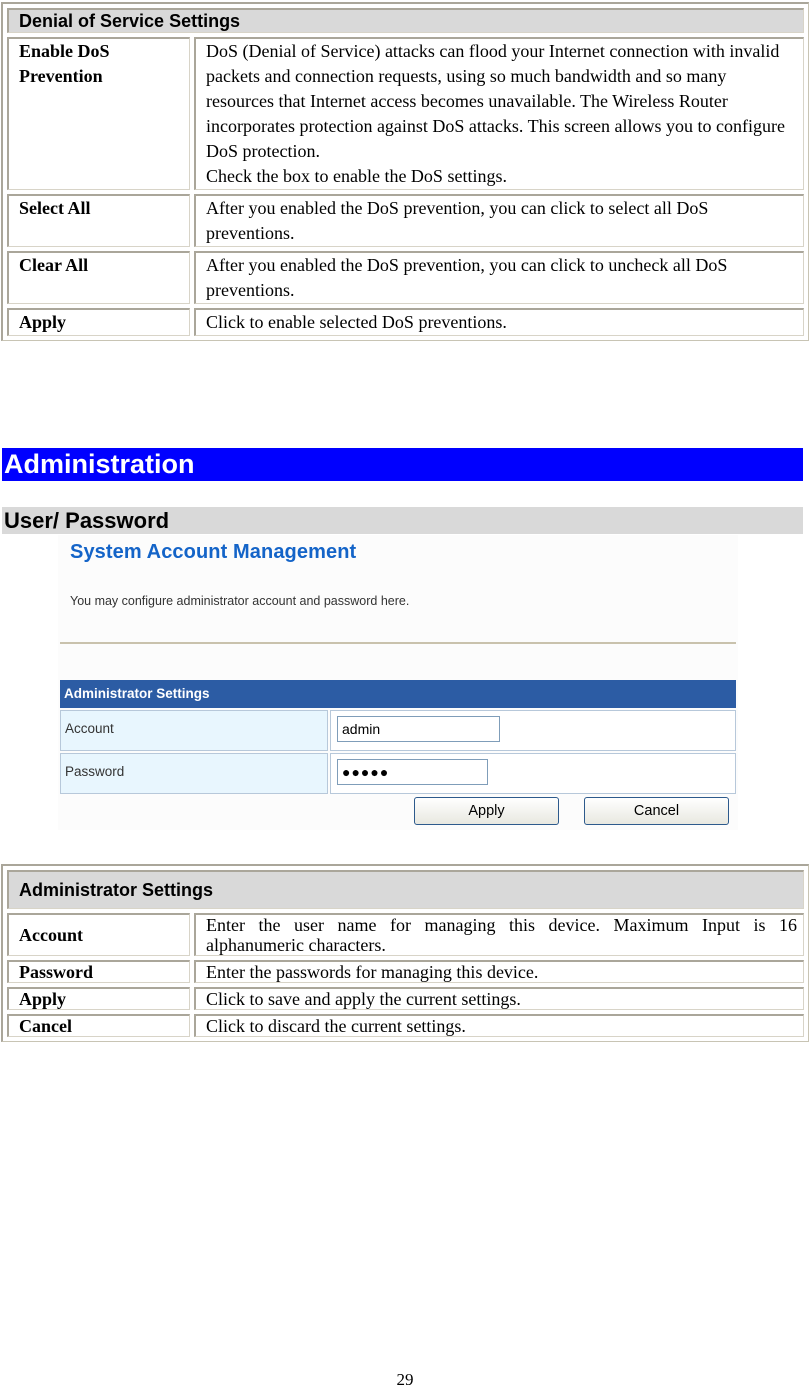  What do you see at coordinates (418, 729) in the screenshot?
I see `account-input: admin` at bounding box center [418, 729].